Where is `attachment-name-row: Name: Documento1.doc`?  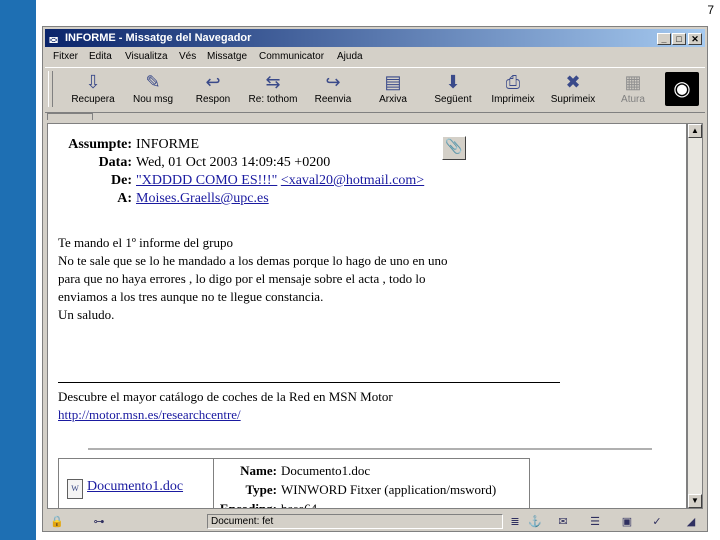
attachment-name-row: Name: Documento1.doc is located at coordinates (292, 471).